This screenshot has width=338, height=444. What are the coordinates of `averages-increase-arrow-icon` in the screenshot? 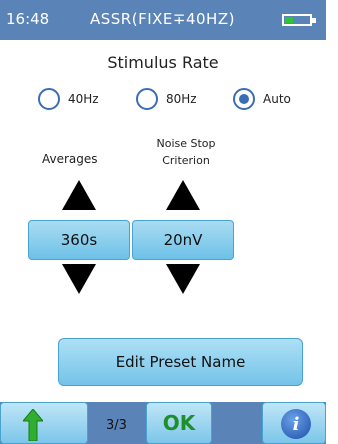 It's located at (79, 195).